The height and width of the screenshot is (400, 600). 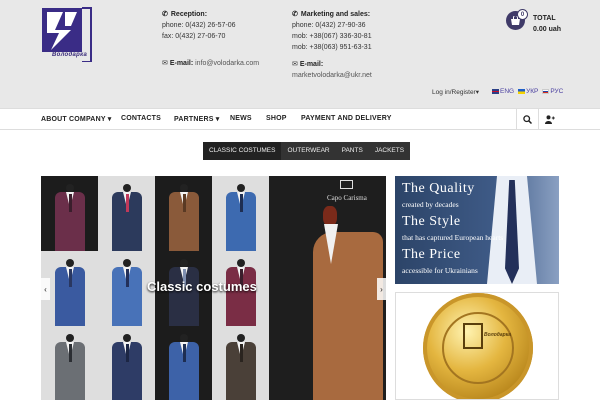 I want to click on cart-total-value: 0.00 uah, so click(x=547, y=29).